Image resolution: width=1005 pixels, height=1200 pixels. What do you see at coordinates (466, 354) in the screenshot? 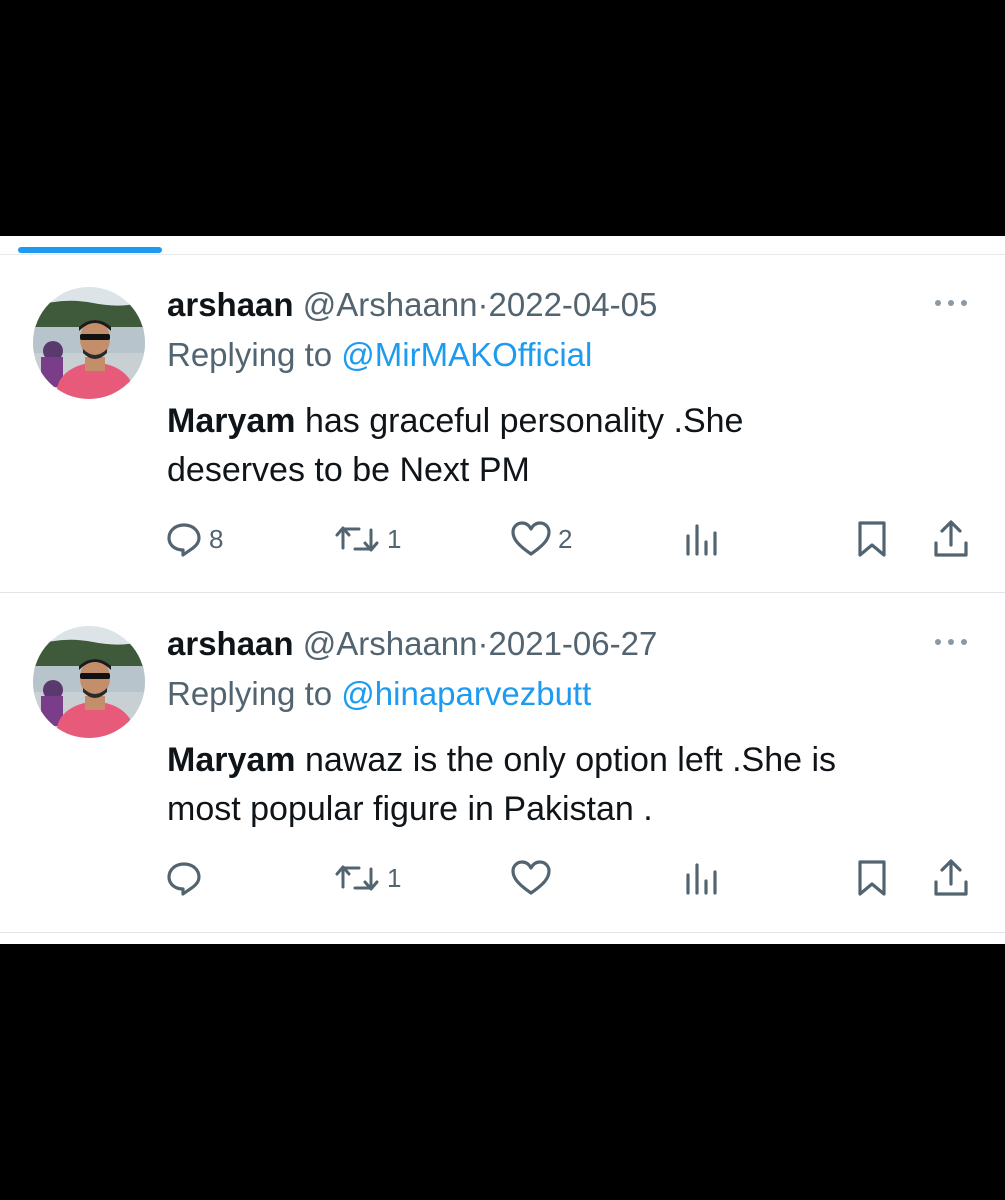
I see `replying-handle-link: @MirMAKOfficial` at bounding box center [466, 354].